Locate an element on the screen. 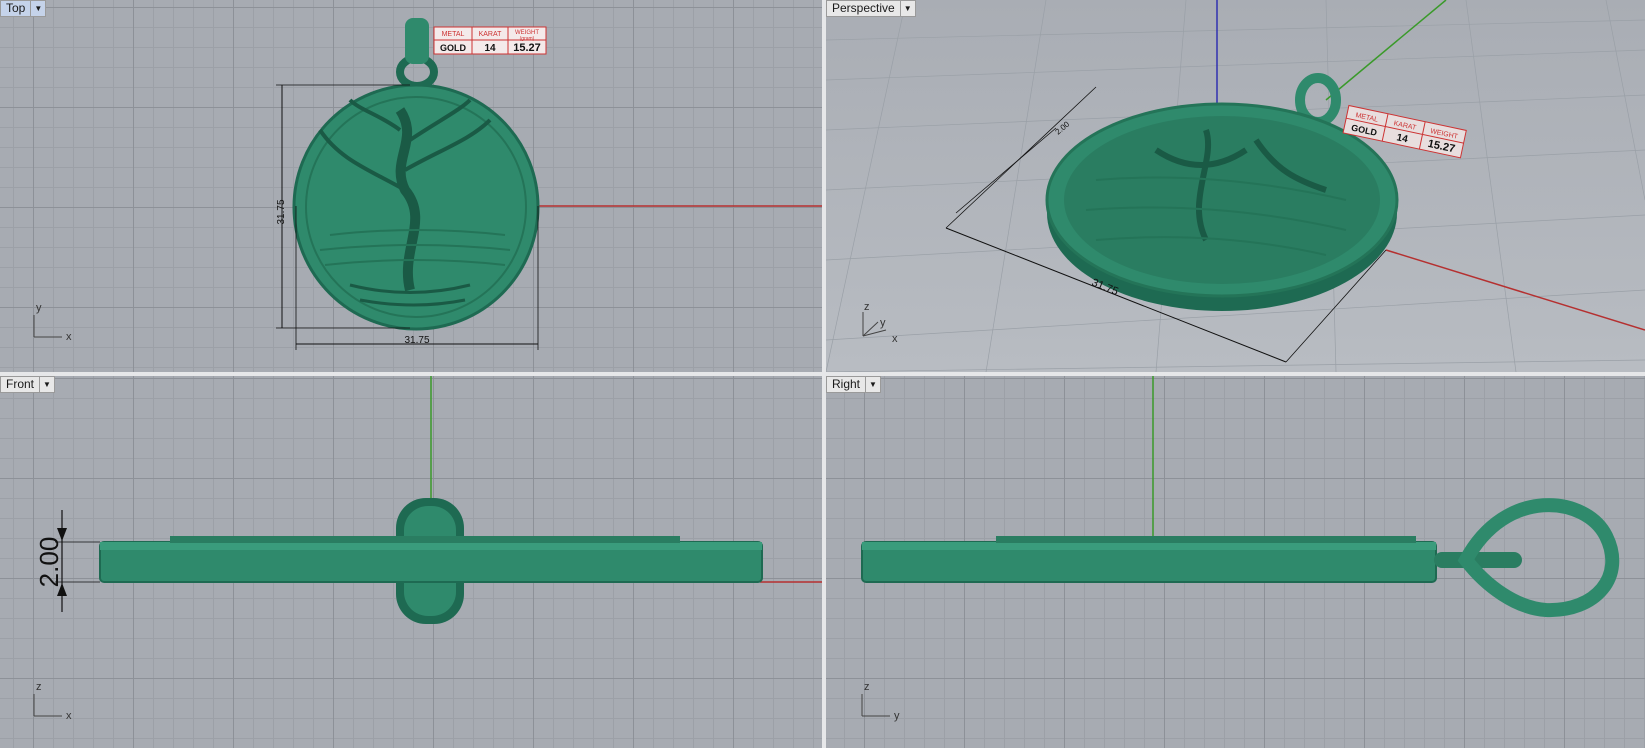  axis-label-y: y is located at coordinates (39, 308).